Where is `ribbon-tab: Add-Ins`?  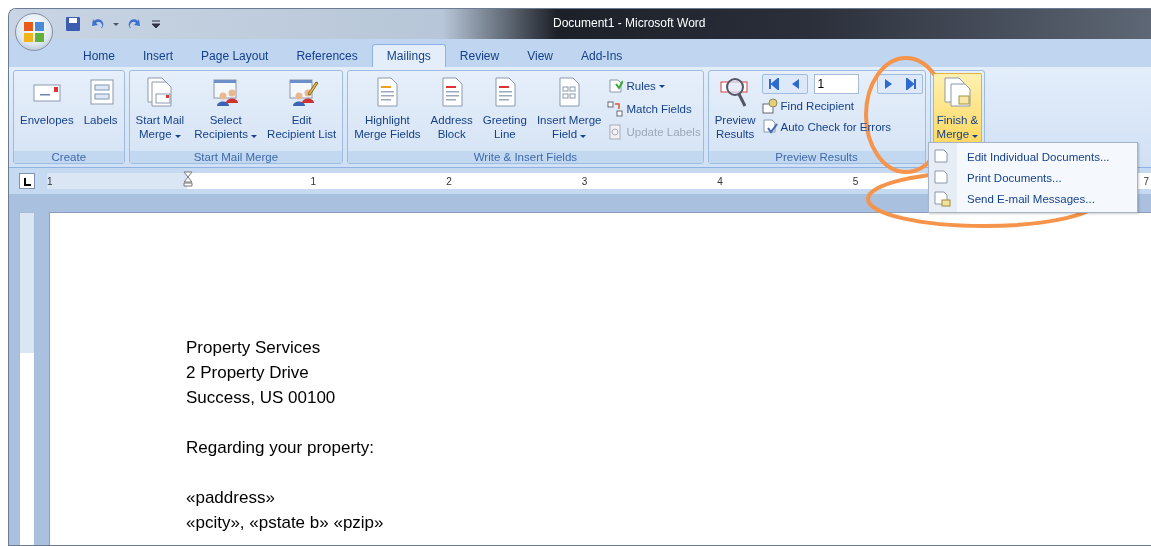 ribbon-tab: Add-Ins is located at coordinates (601, 56).